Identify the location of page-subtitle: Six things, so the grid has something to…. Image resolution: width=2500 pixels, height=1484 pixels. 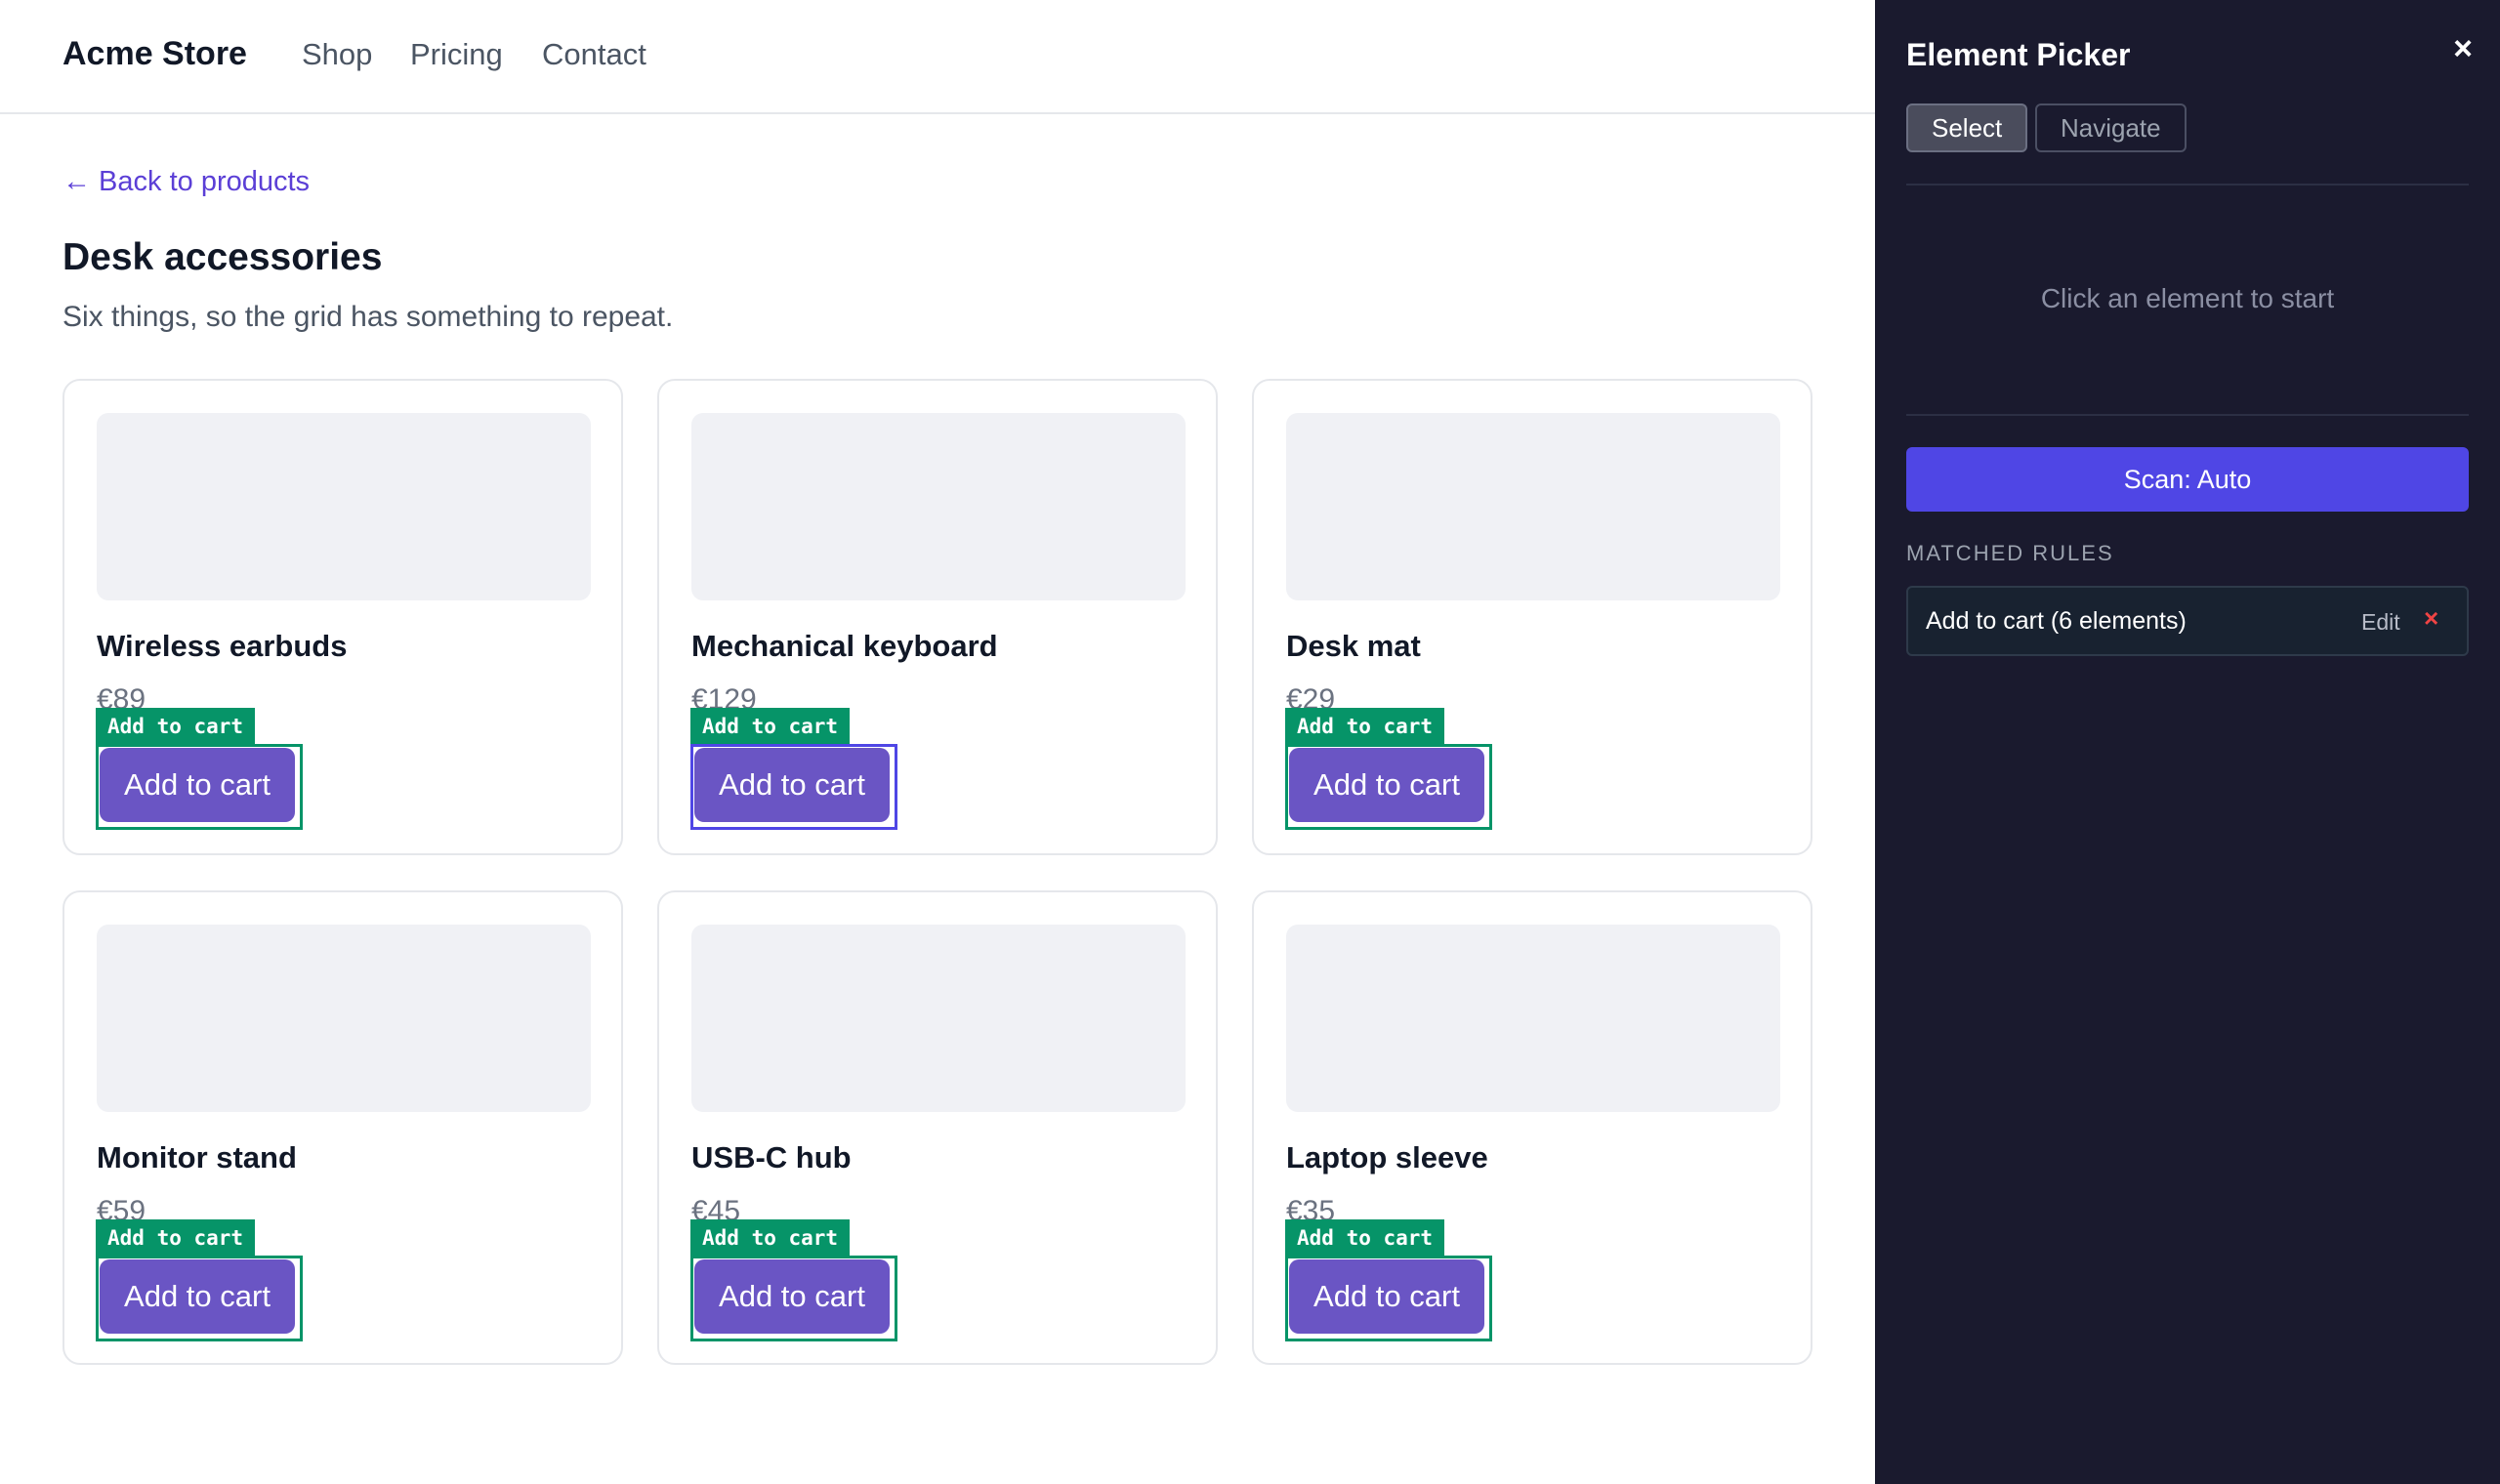
(368, 317).